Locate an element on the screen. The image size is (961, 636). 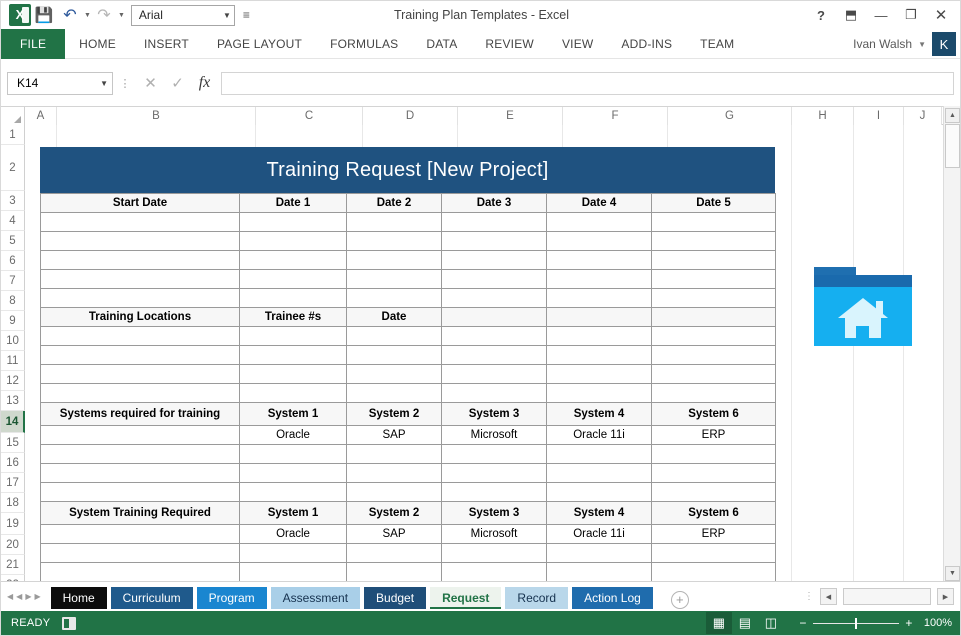
font-name-box: Arial ▼ is located at coordinates (182, 15).